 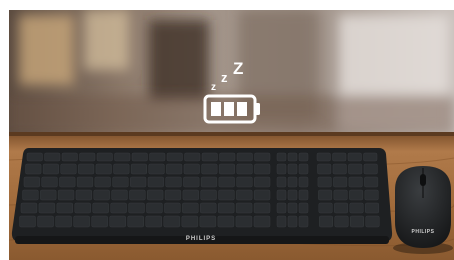 What do you see at coordinates (238, 68) in the screenshot?
I see `svg-text: Z` at bounding box center [238, 68].